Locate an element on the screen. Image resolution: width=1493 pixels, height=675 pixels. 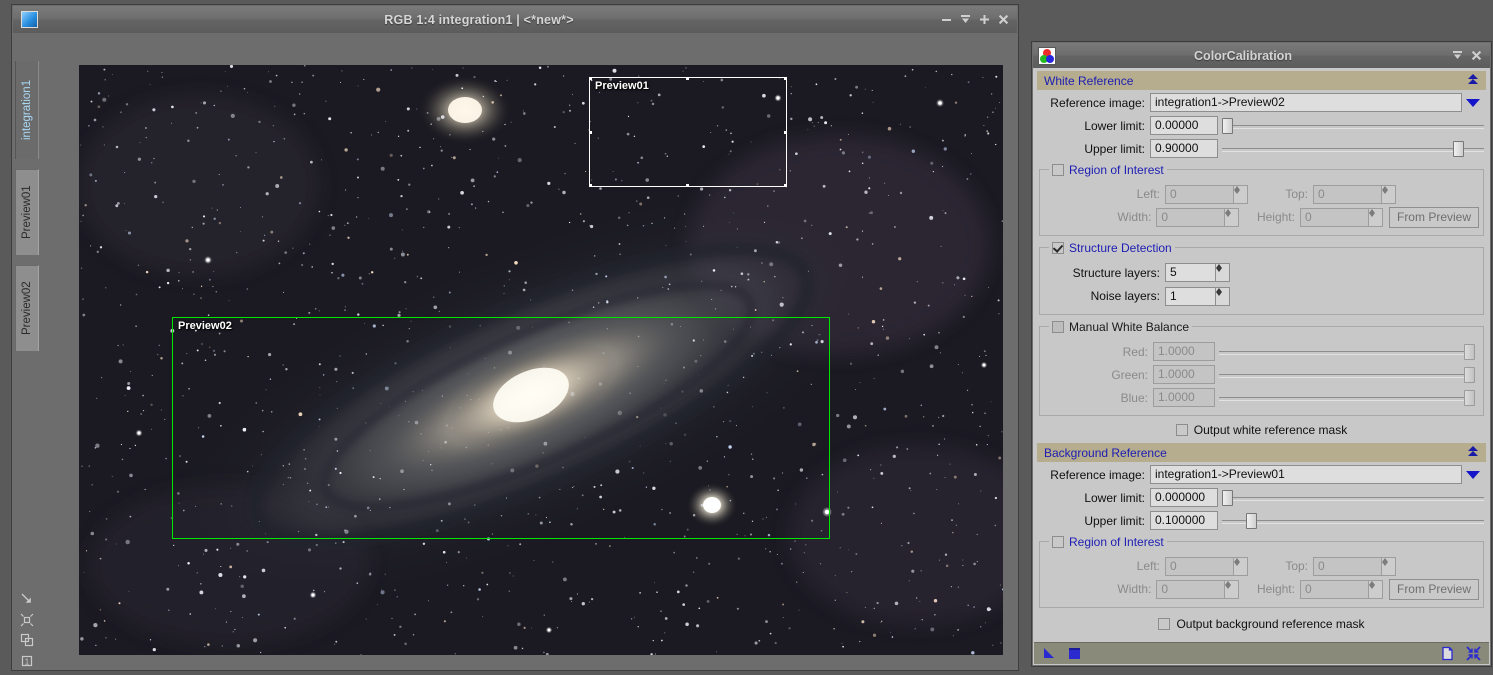
noise-layers-spinner: 1 is located at coordinates (1197, 296).